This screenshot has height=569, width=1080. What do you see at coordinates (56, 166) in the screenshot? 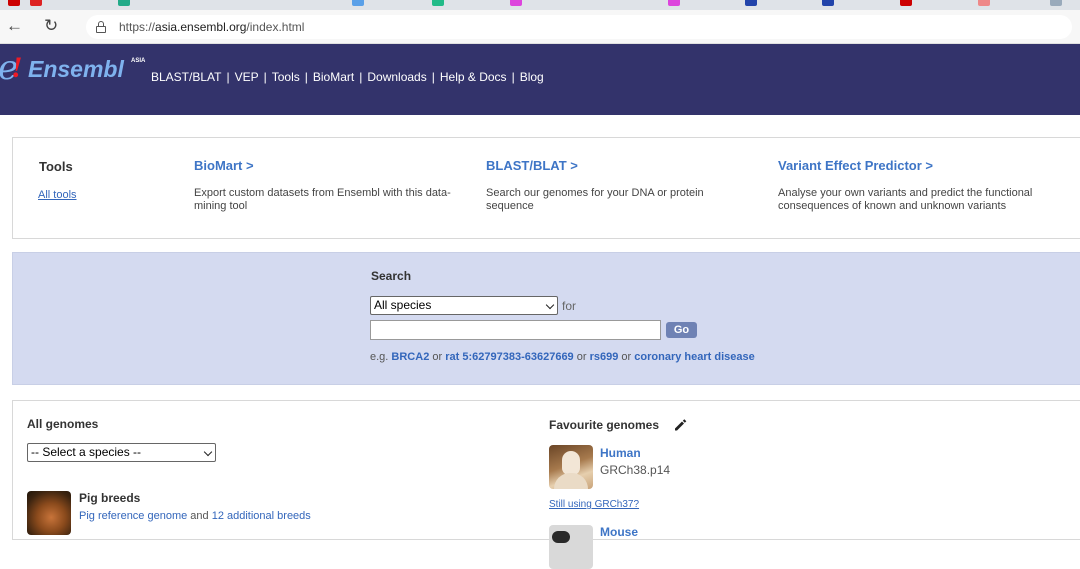
I see `tools-heading: Tools` at bounding box center [56, 166].